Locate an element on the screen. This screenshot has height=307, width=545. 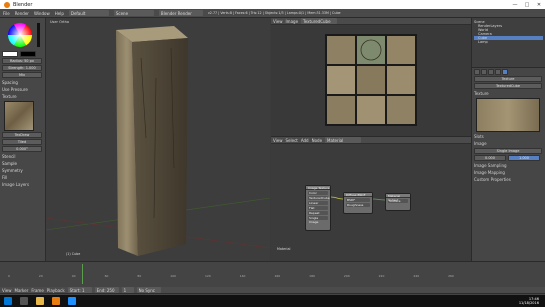
section-title: Custom Properties is located at coordinates (508, 179).